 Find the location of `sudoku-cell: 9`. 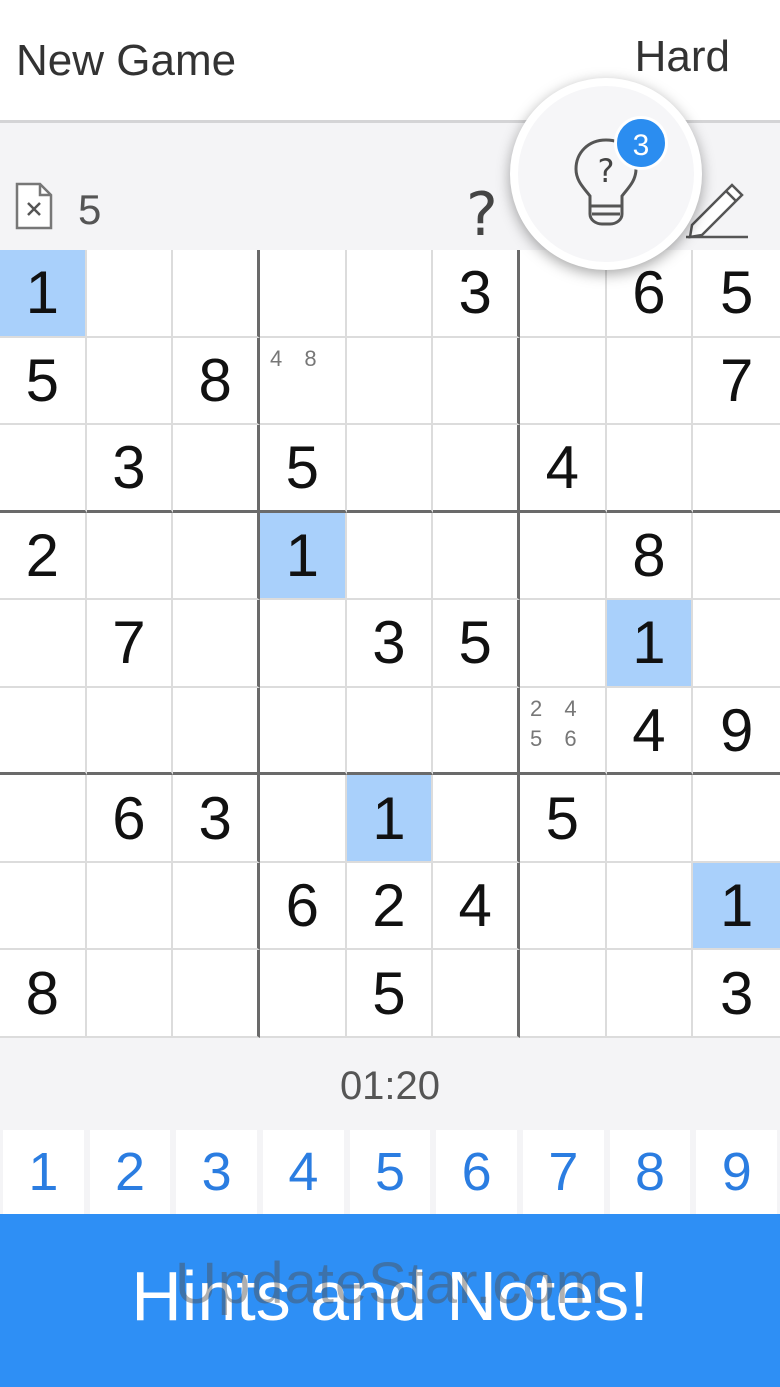

sudoku-cell: 9 is located at coordinates (736, 732).